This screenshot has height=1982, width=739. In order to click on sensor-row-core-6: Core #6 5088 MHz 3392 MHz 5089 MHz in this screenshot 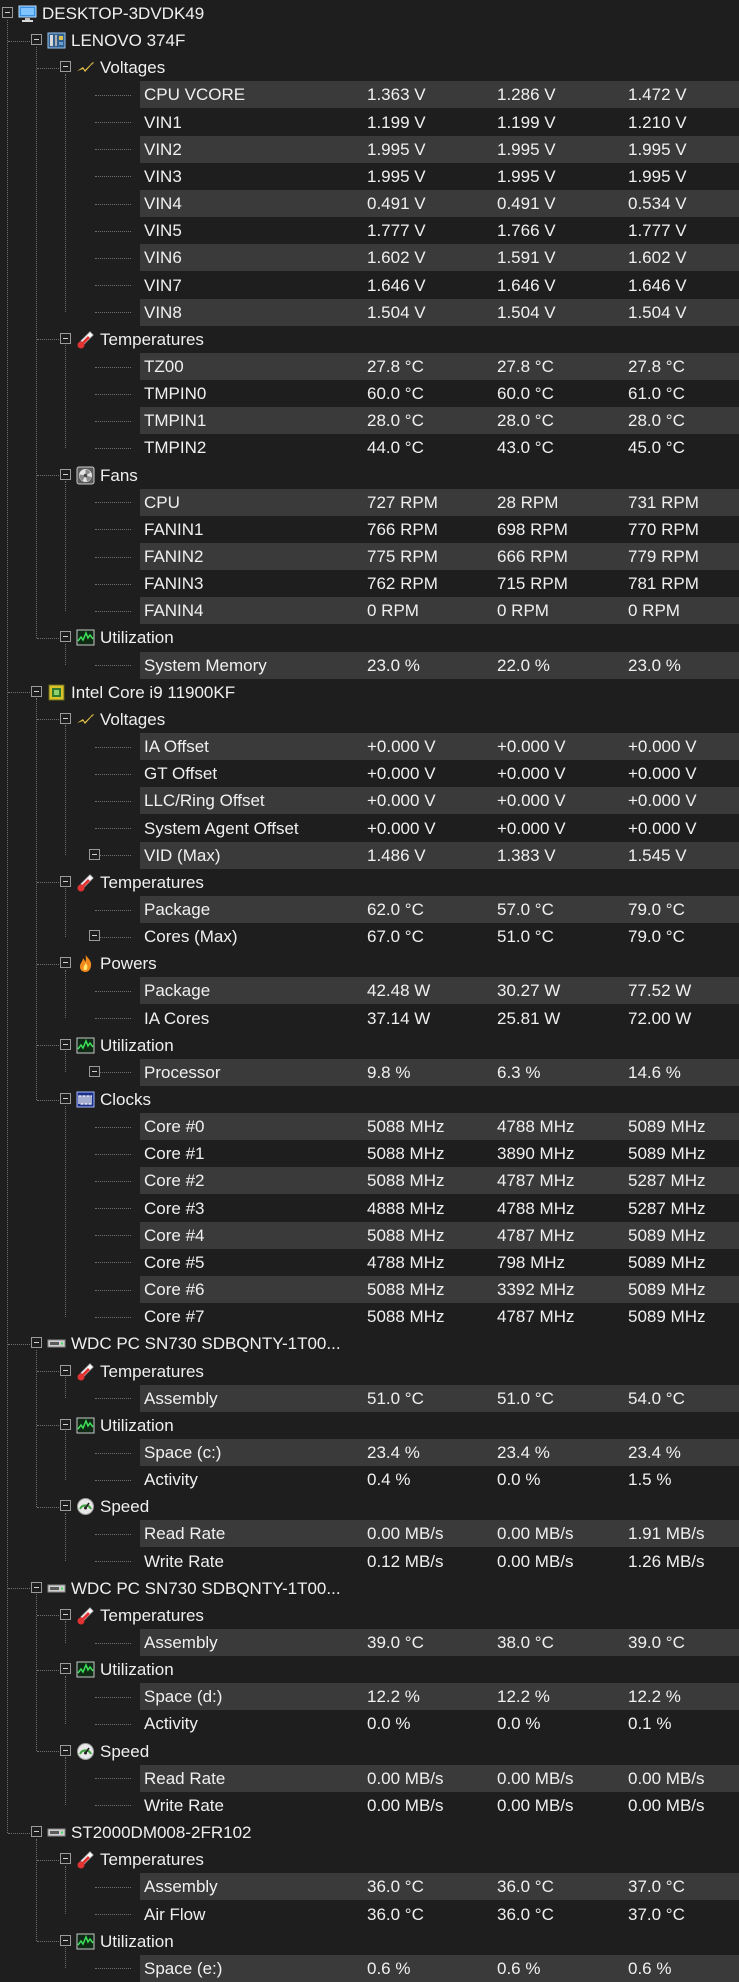, I will do `click(369, 1290)`.